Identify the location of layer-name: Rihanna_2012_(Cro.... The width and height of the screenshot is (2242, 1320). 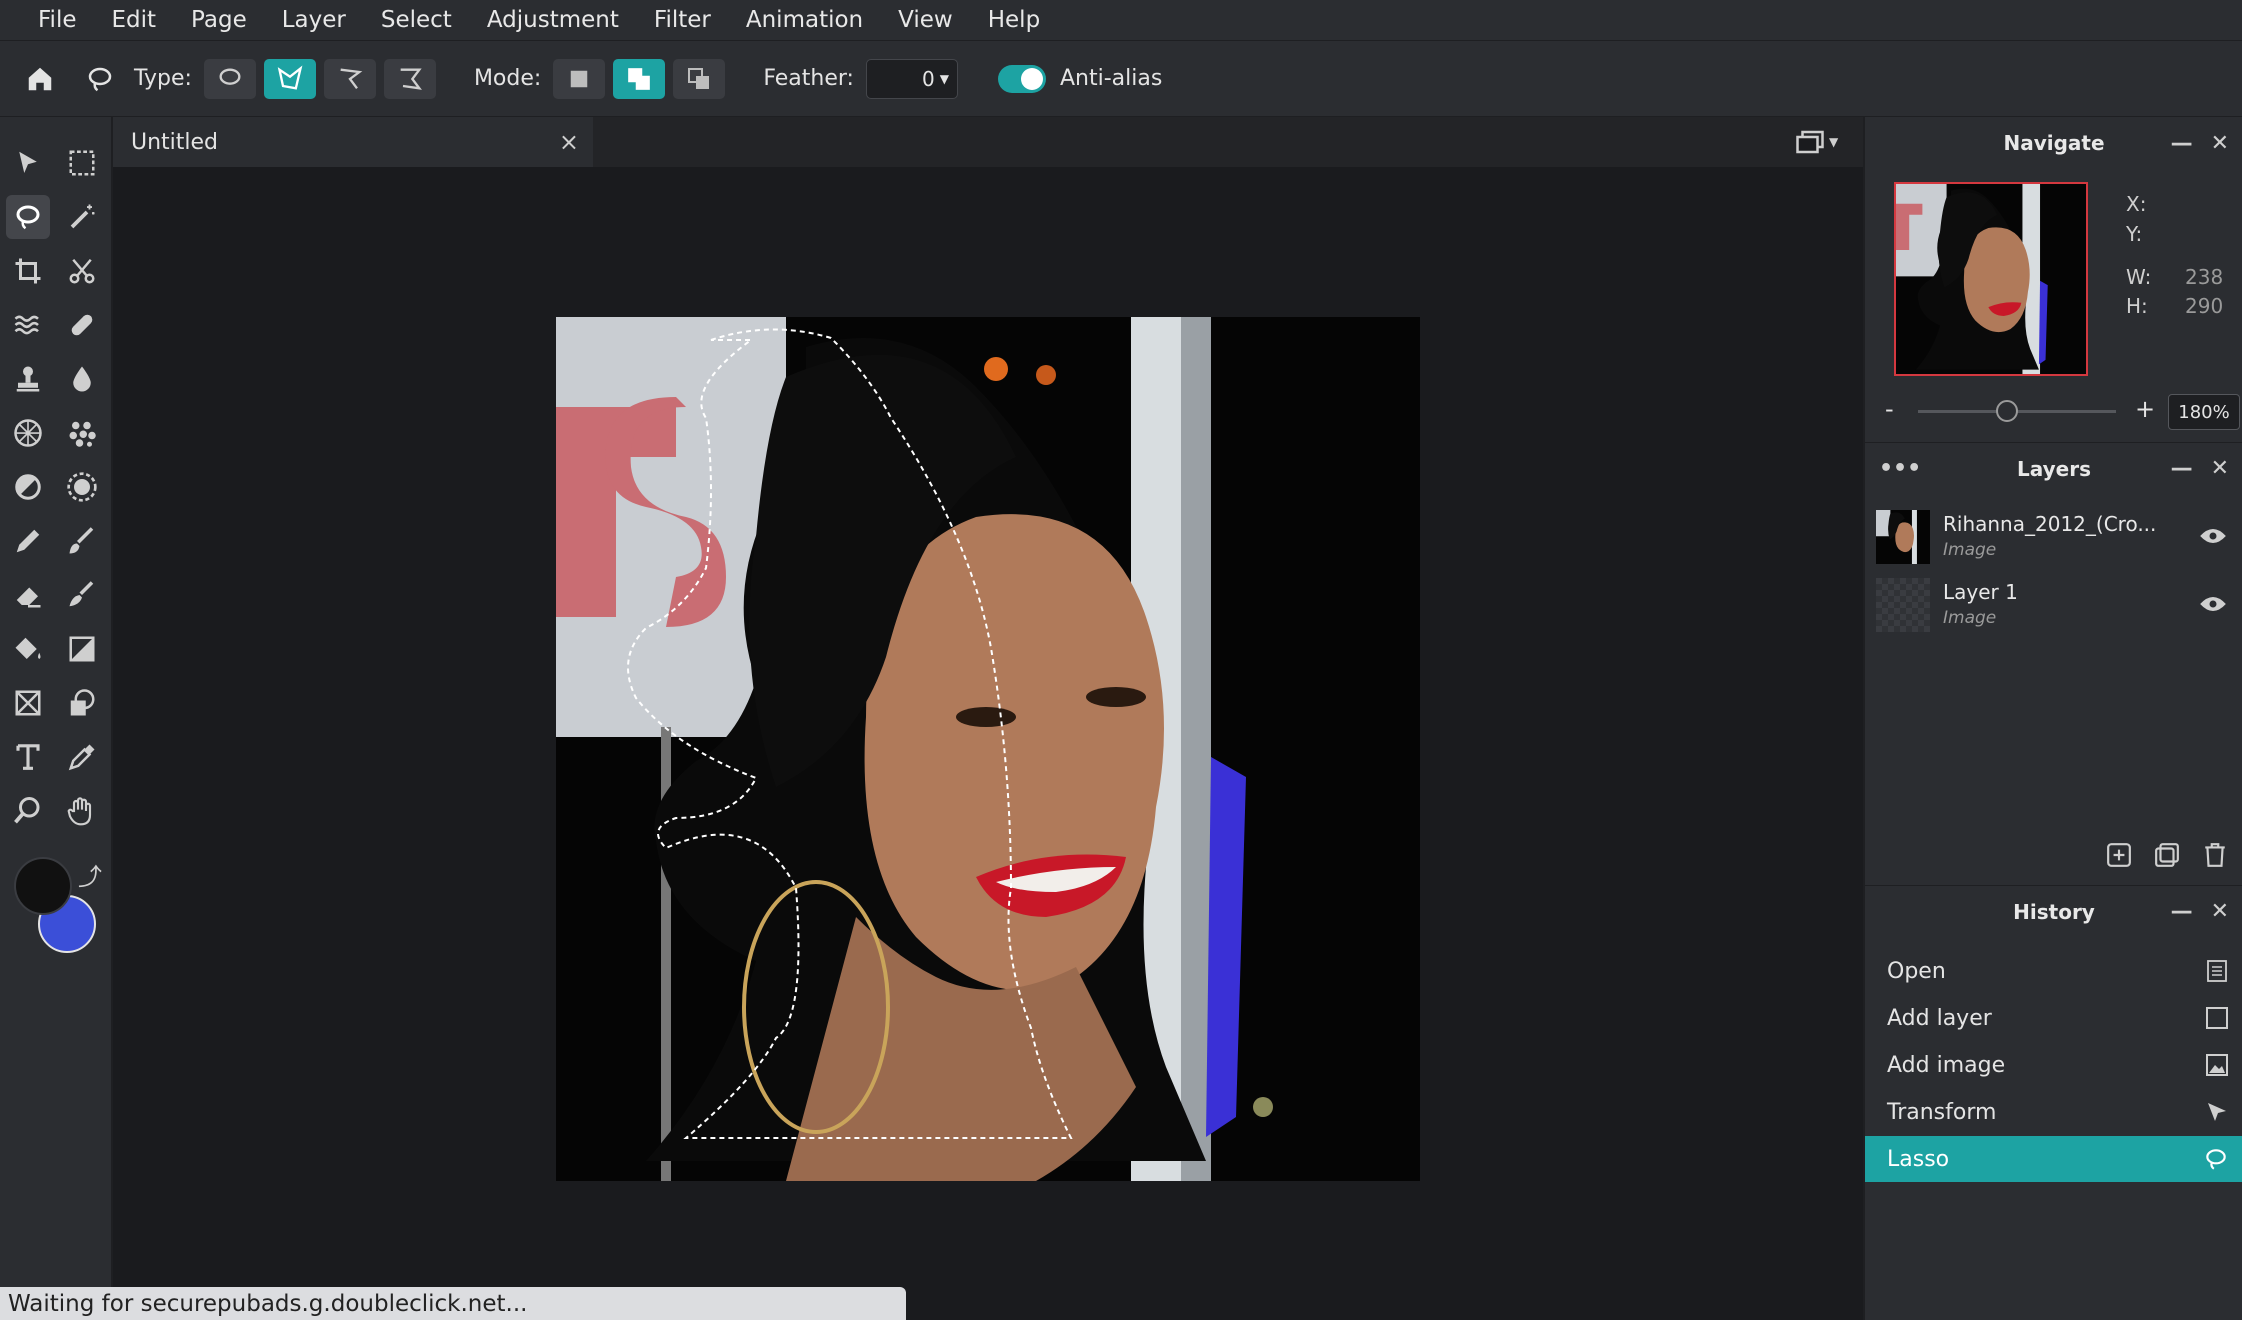
(2050, 524).